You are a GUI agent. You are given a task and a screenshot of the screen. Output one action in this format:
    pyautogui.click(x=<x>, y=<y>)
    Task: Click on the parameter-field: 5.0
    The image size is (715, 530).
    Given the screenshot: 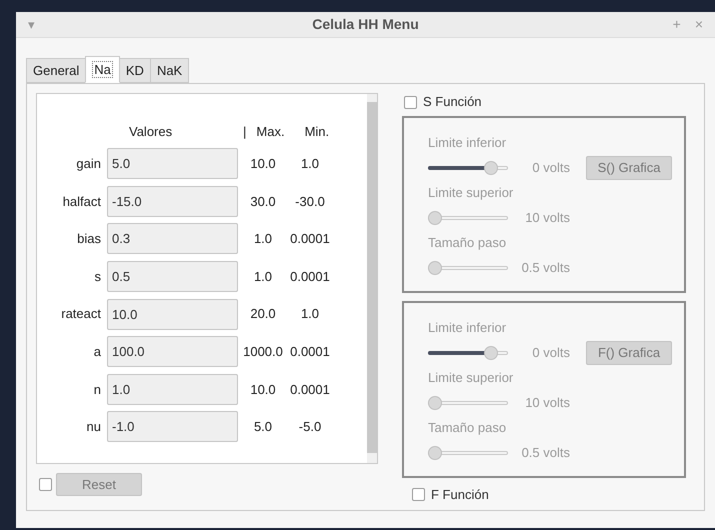 What is the action you would take?
    pyautogui.click(x=172, y=164)
    